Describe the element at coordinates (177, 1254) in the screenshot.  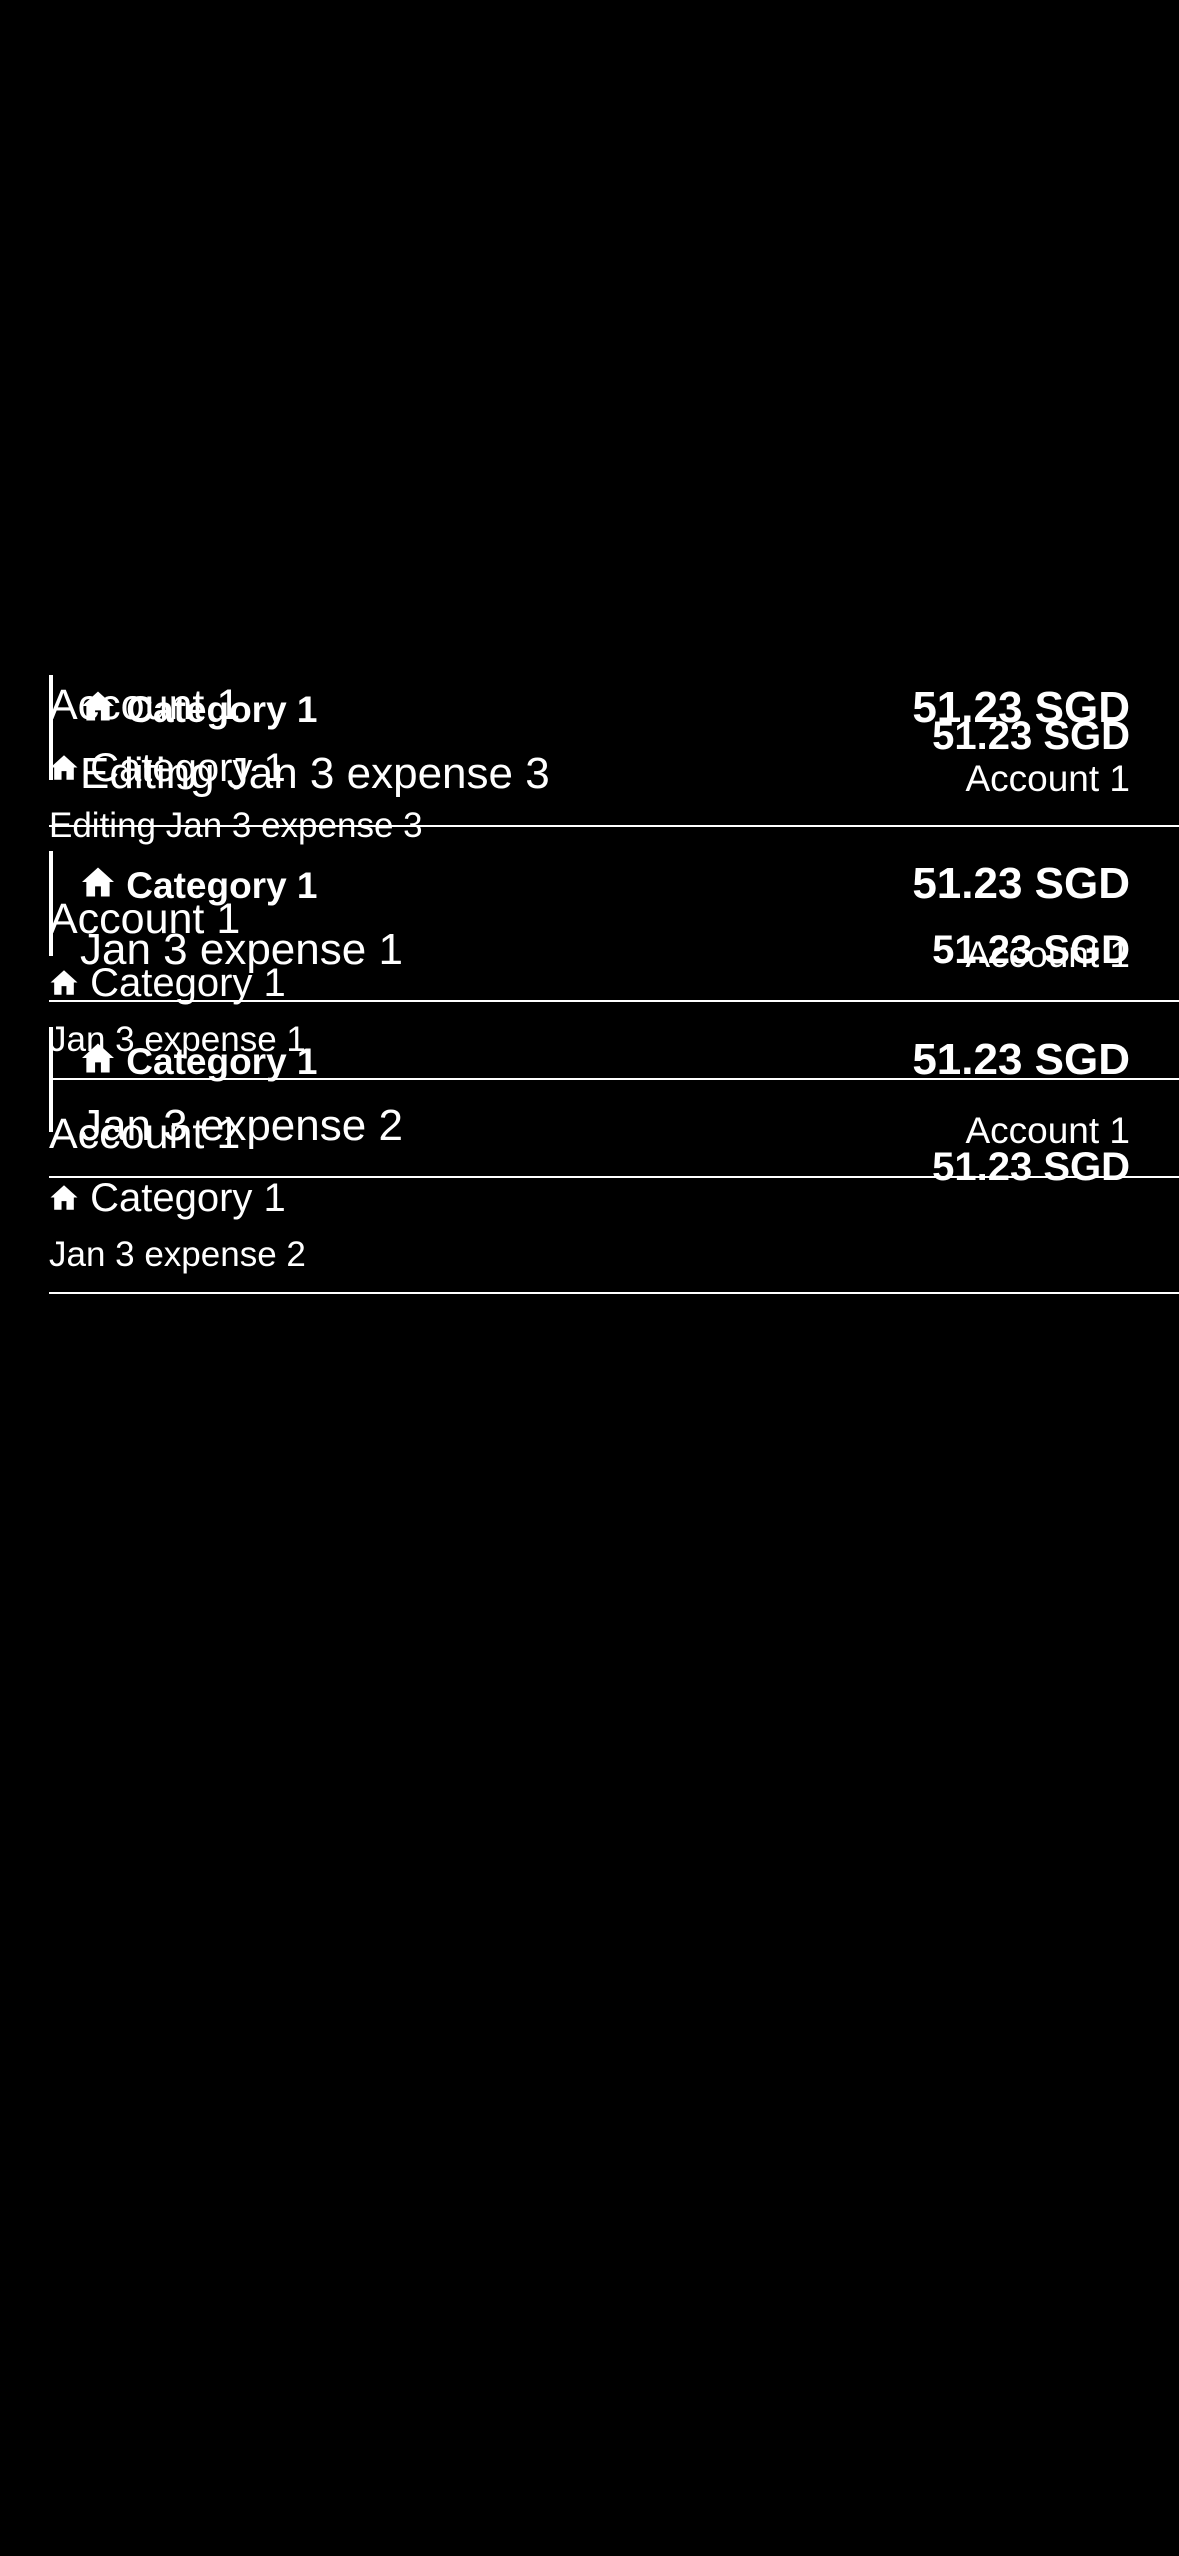
I see `row-title: Jan 3 expense 2` at that location.